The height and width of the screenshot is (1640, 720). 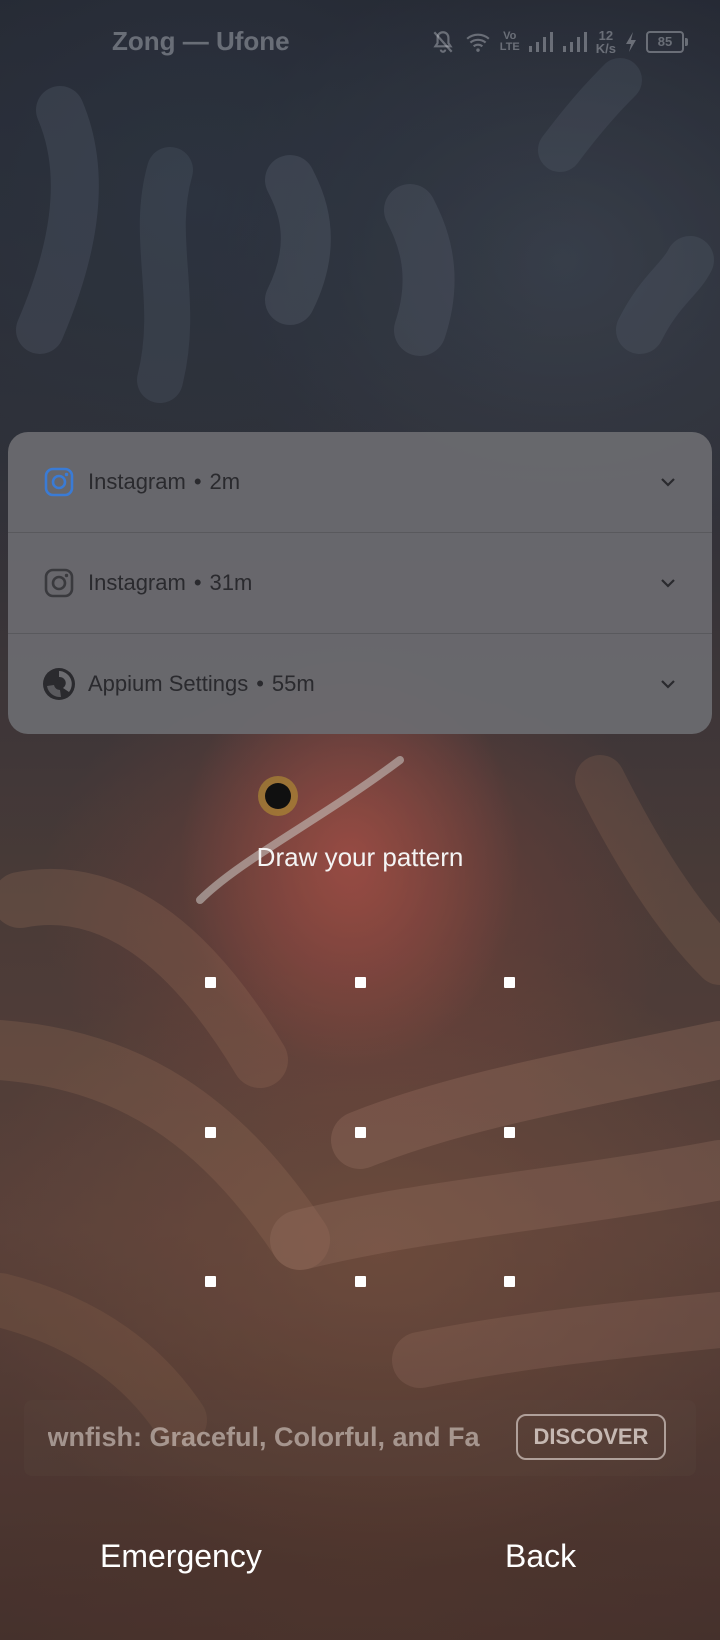 What do you see at coordinates (278, 1437) in the screenshot?
I see `discover-title: Clownfish: Graceful, Colorful, and Fa` at bounding box center [278, 1437].